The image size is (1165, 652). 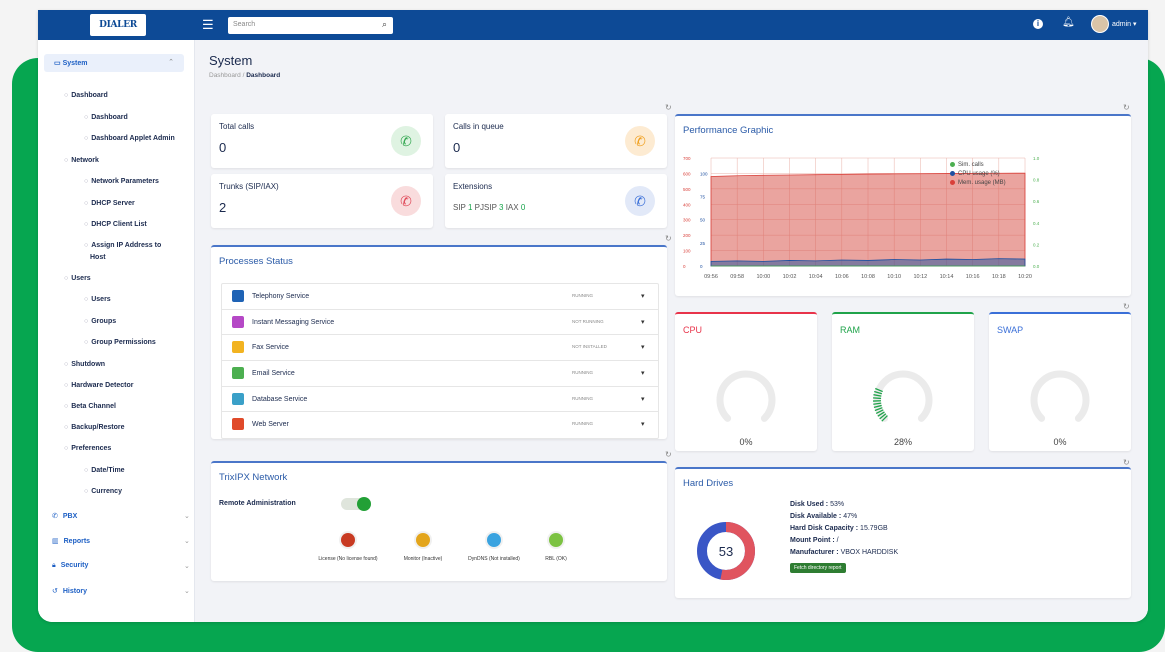 I want to click on stat-value: 2, so click(x=223, y=207).